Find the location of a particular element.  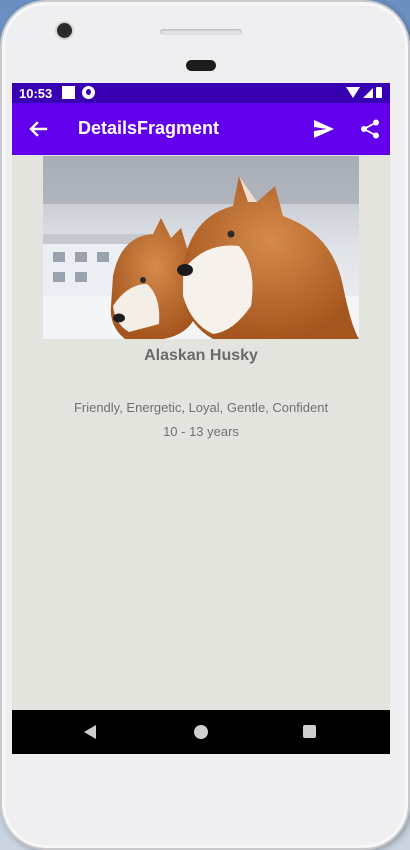

send-icon is located at coordinates (324, 129).